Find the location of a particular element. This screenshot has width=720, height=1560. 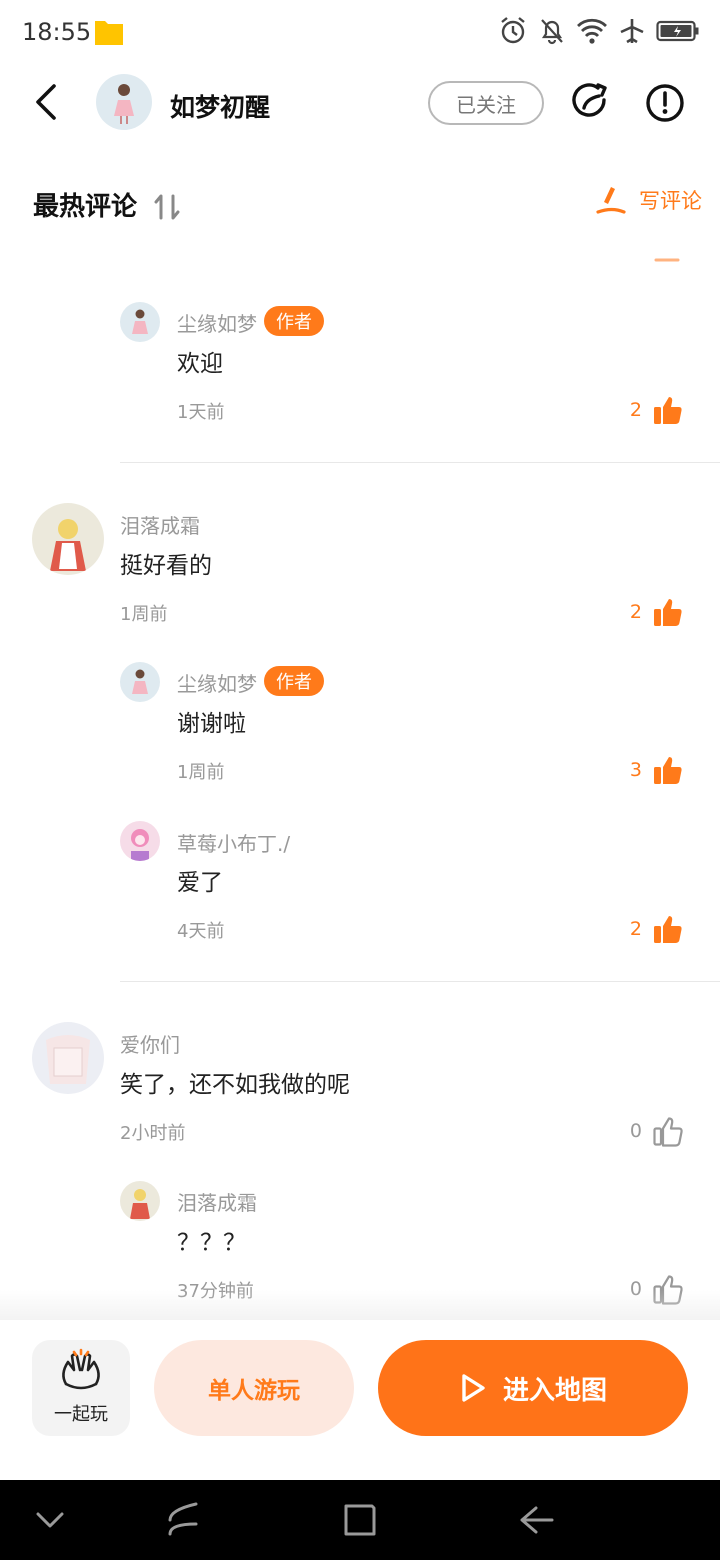

commenter-name: 草莓小布丁./ is located at coordinates (233, 842).